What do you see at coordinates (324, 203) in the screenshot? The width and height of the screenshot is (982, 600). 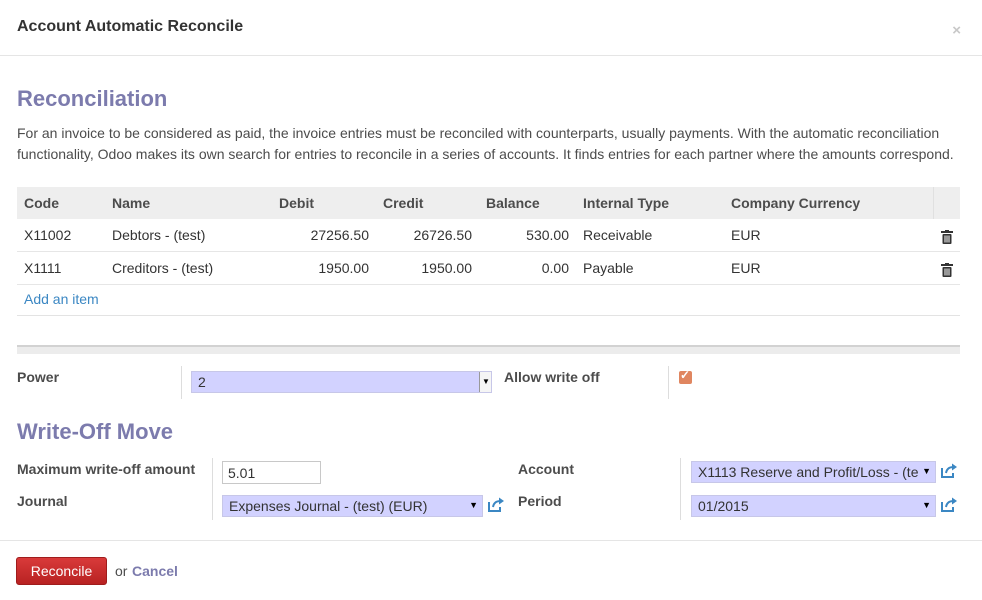 I see `column-header-debit: Debit` at bounding box center [324, 203].